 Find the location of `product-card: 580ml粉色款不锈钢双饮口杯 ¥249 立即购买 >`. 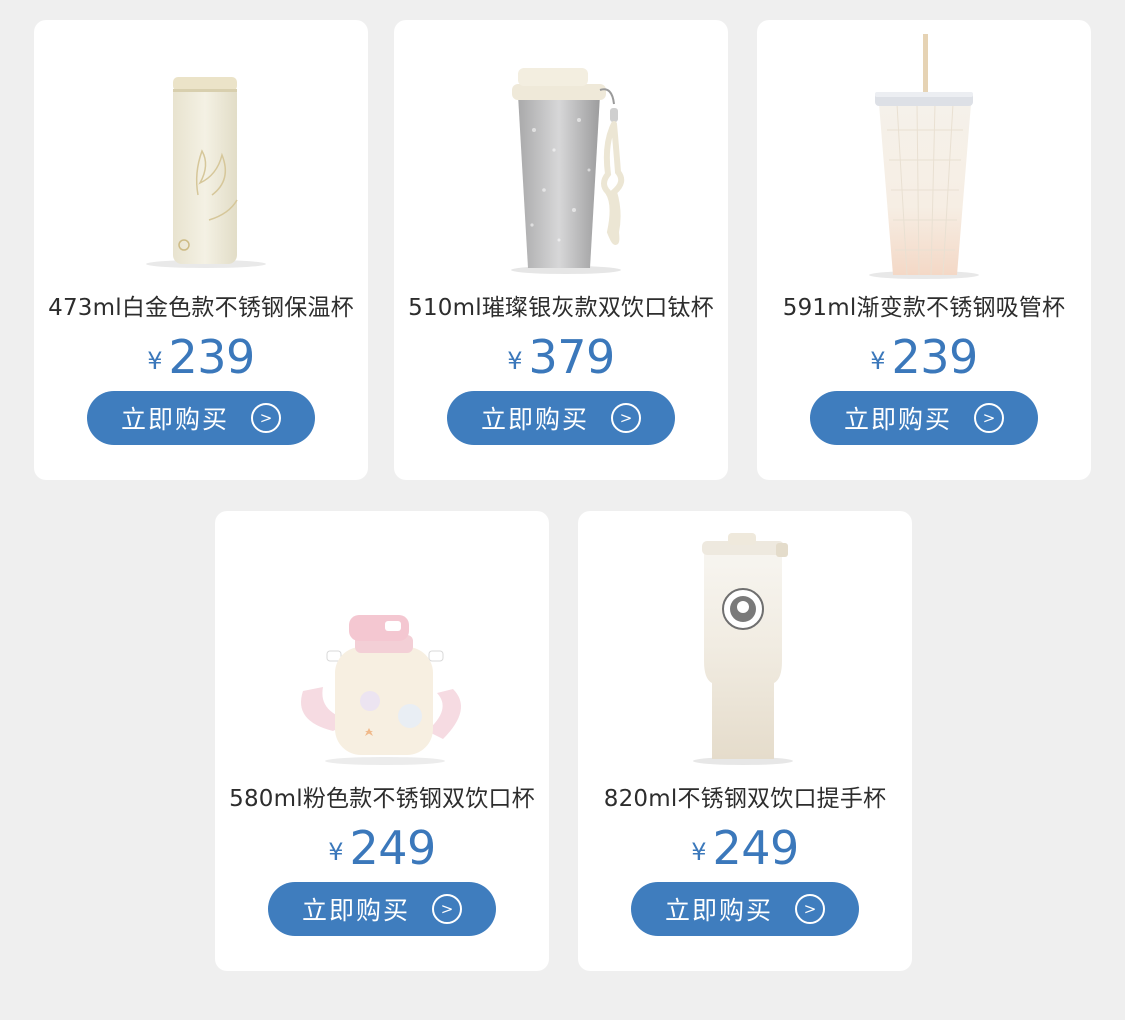

product-card: 580ml粉色款不锈钢双饮口杯 ¥249 立即购买 > is located at coordinates (382, 741).